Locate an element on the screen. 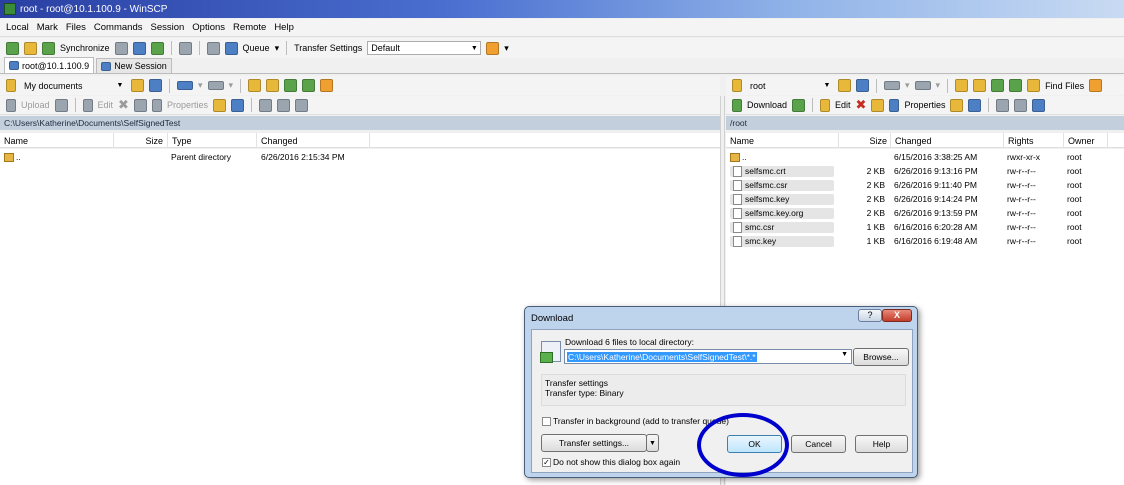 The width and height of the screenshot is (1124, 485). transfer-settings-select: Default ▼ is located at coordinates (424, 48).